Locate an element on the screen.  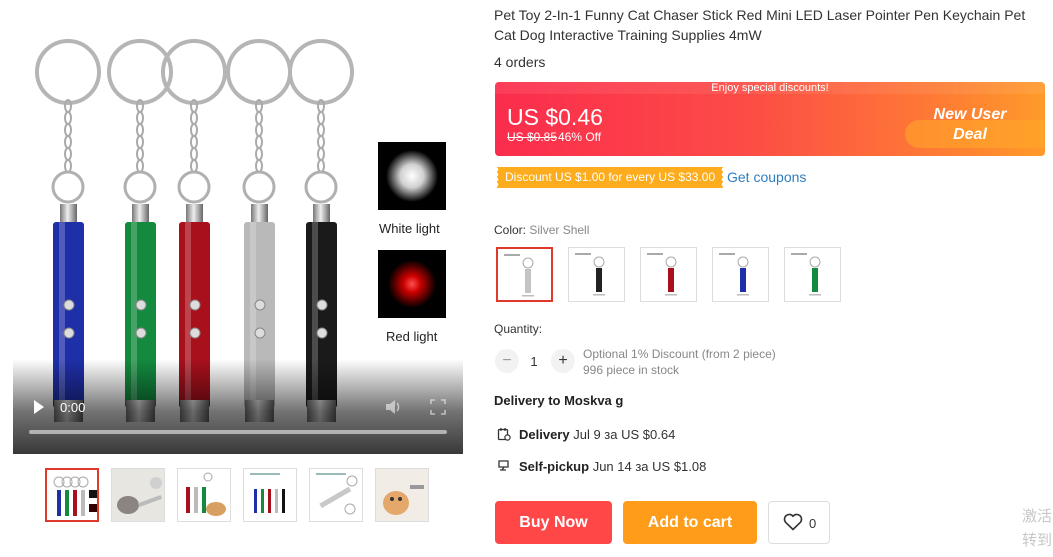
white-light-label: White light is located at coordinates (409, 228).